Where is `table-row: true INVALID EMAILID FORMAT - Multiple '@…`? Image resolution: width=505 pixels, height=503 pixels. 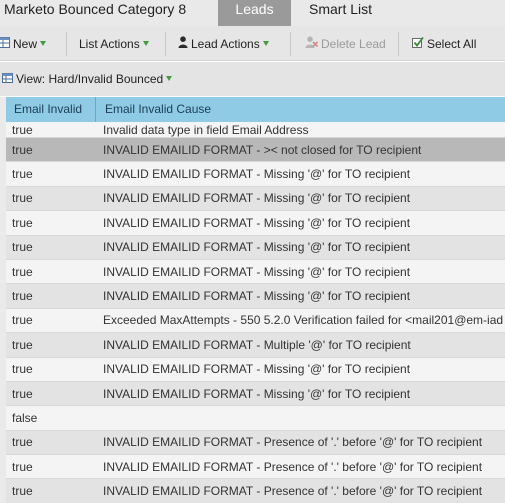
table-row: true INVALID EMAILID FORMAT - Multiple '@… is located at coordinates (255, 345).